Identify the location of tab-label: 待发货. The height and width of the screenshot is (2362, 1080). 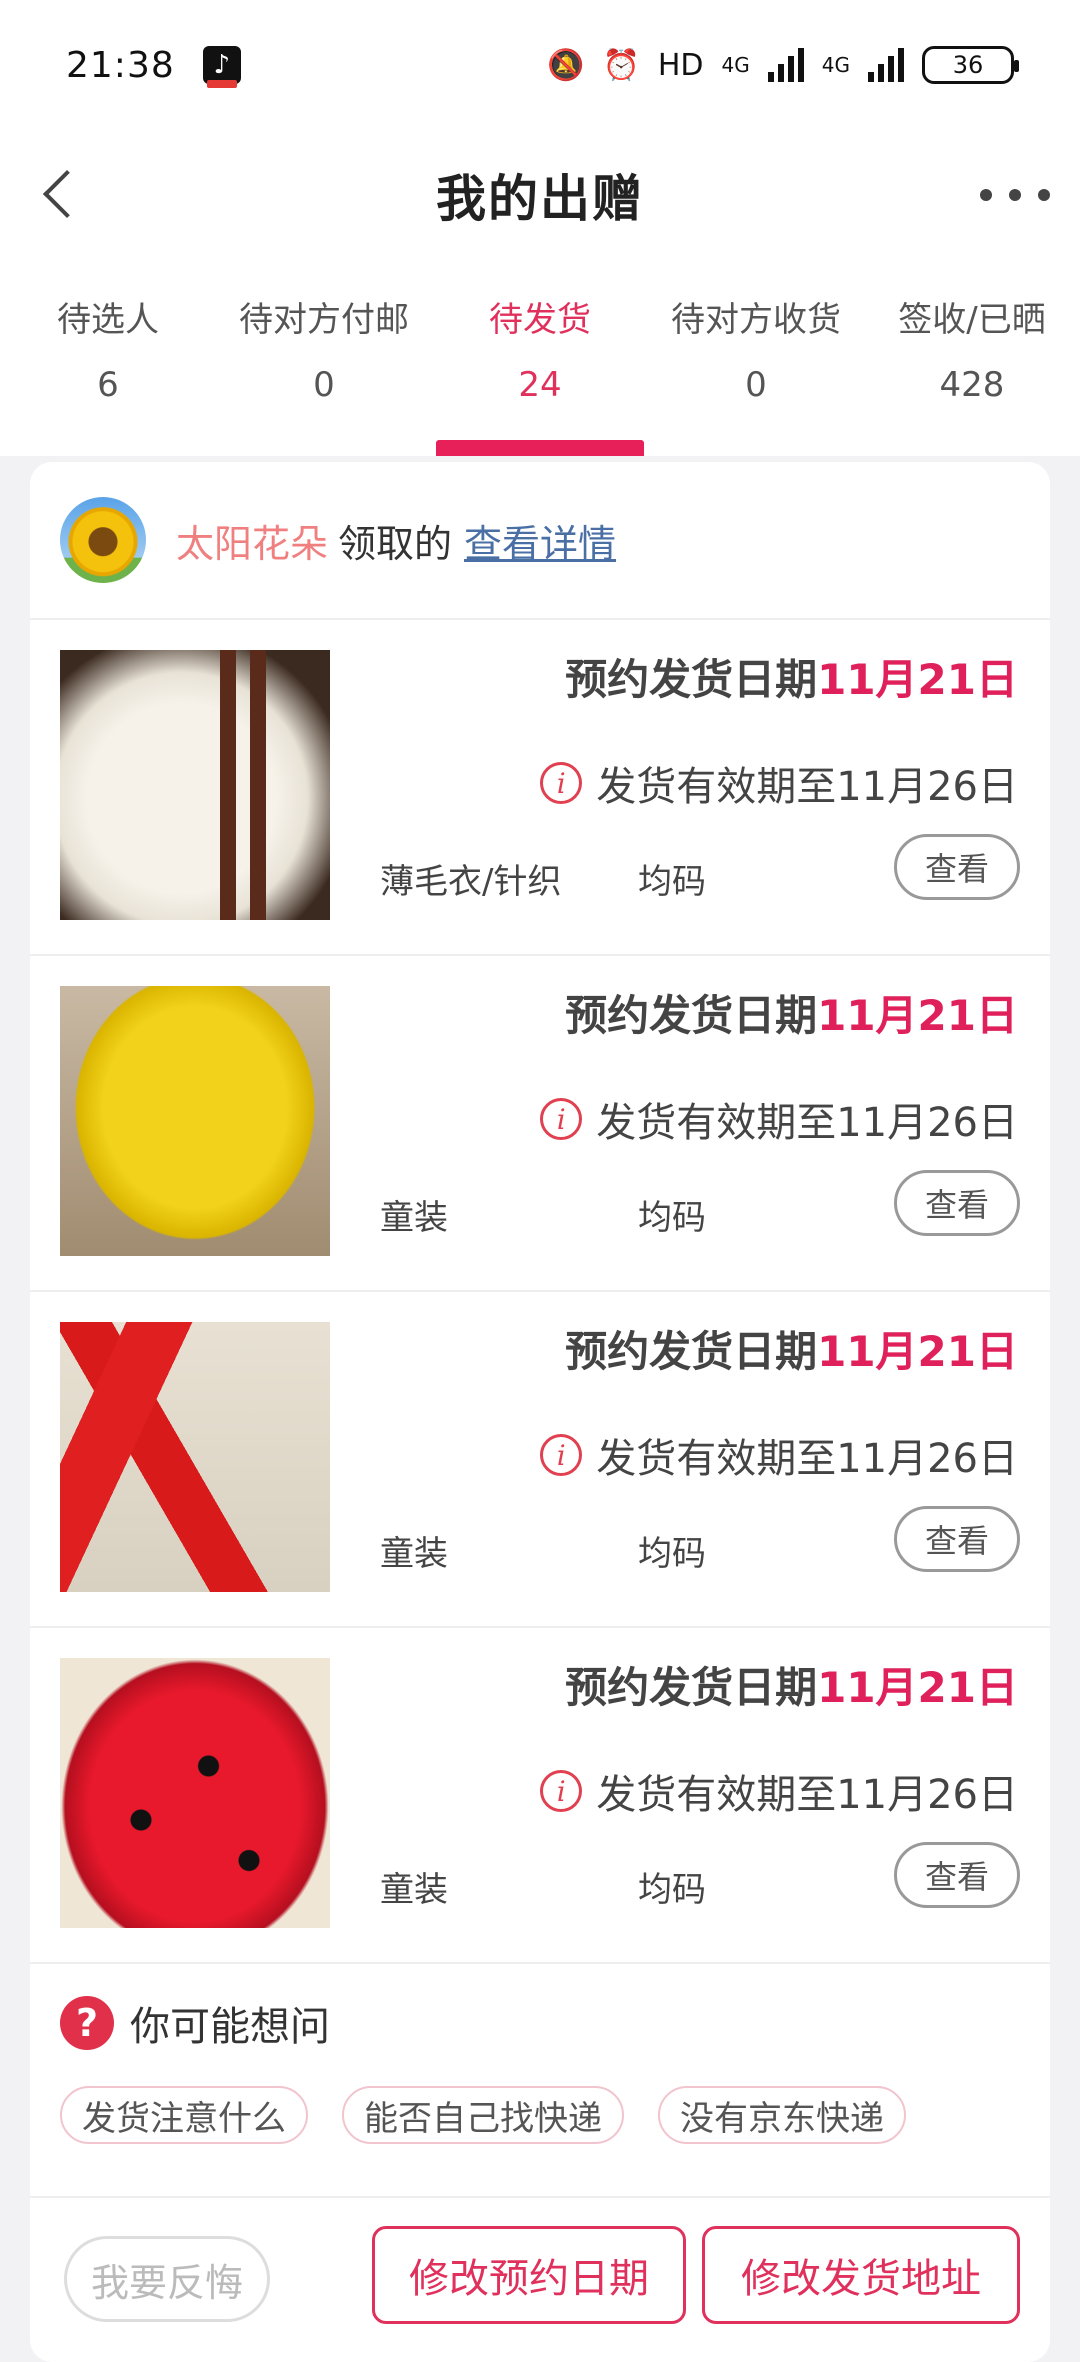
(540, 320).